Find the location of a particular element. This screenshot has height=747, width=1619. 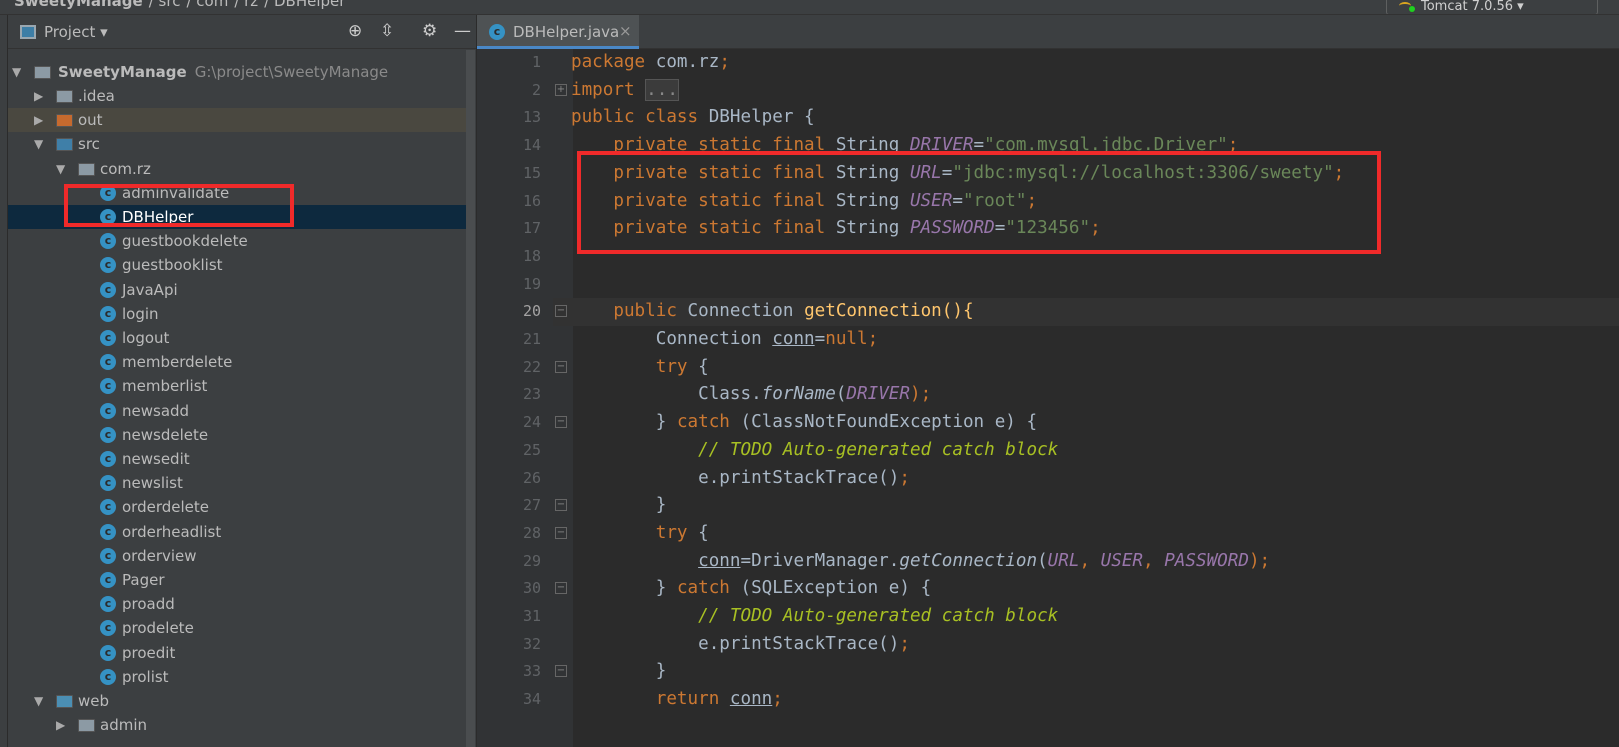

tree-item: ▼ com.rz is located at coordinates (238, 169).